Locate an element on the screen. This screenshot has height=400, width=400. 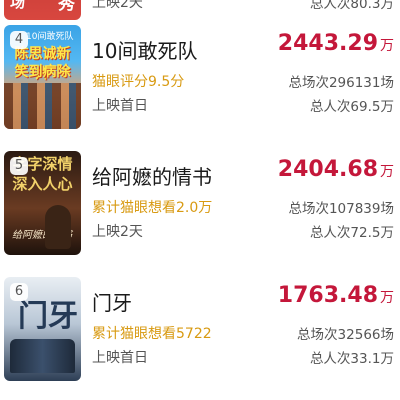
list-item: 场 秀 上映2天 总人次80.3万 is located at coordinates (200, 10).